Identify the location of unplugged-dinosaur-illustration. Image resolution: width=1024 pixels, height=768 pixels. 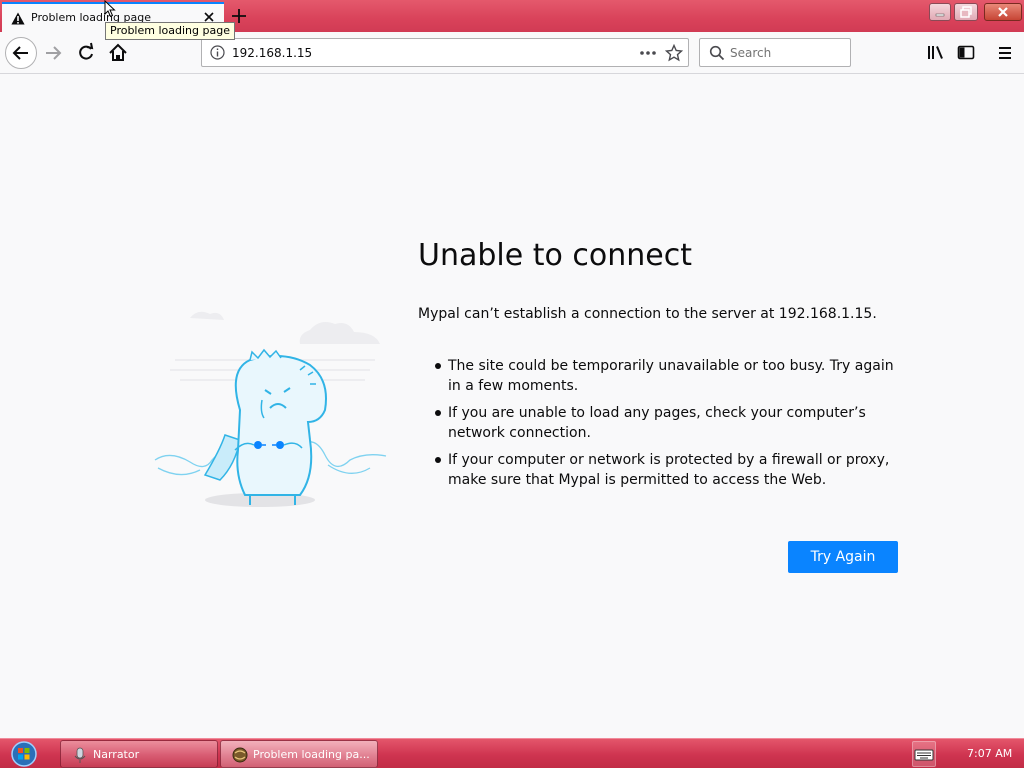
(270, 409).